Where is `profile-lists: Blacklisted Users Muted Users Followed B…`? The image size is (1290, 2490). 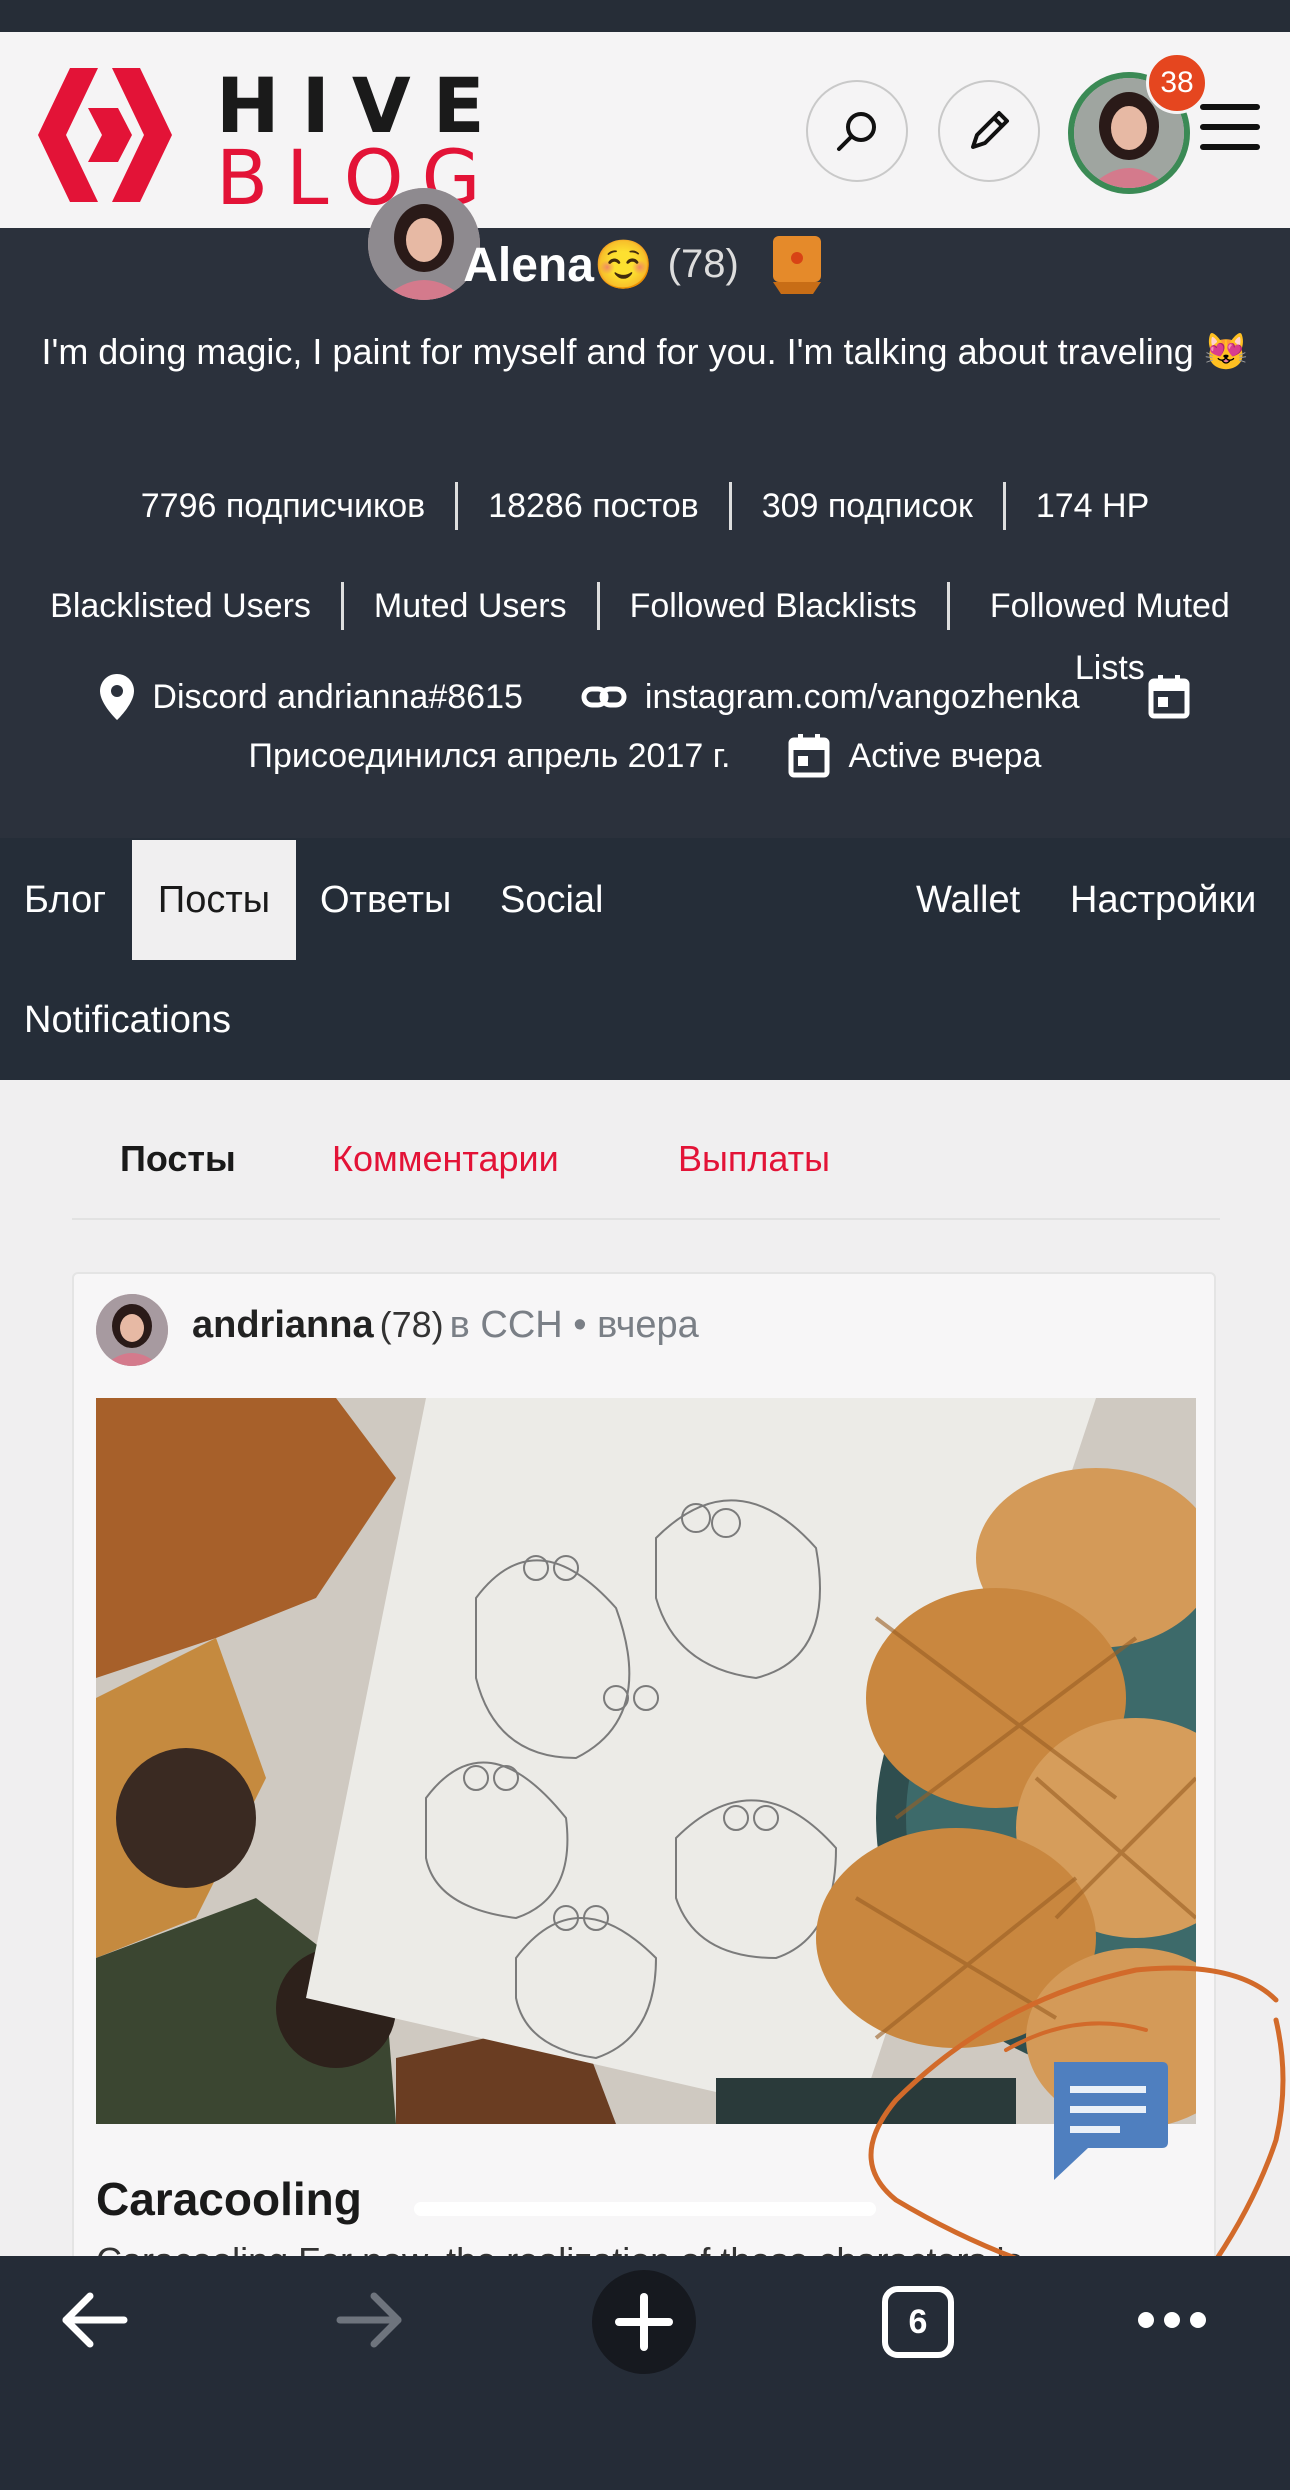 profile-lists: Blacklisted Users Muted Users Followed B… is located at coordinates (645, 615).